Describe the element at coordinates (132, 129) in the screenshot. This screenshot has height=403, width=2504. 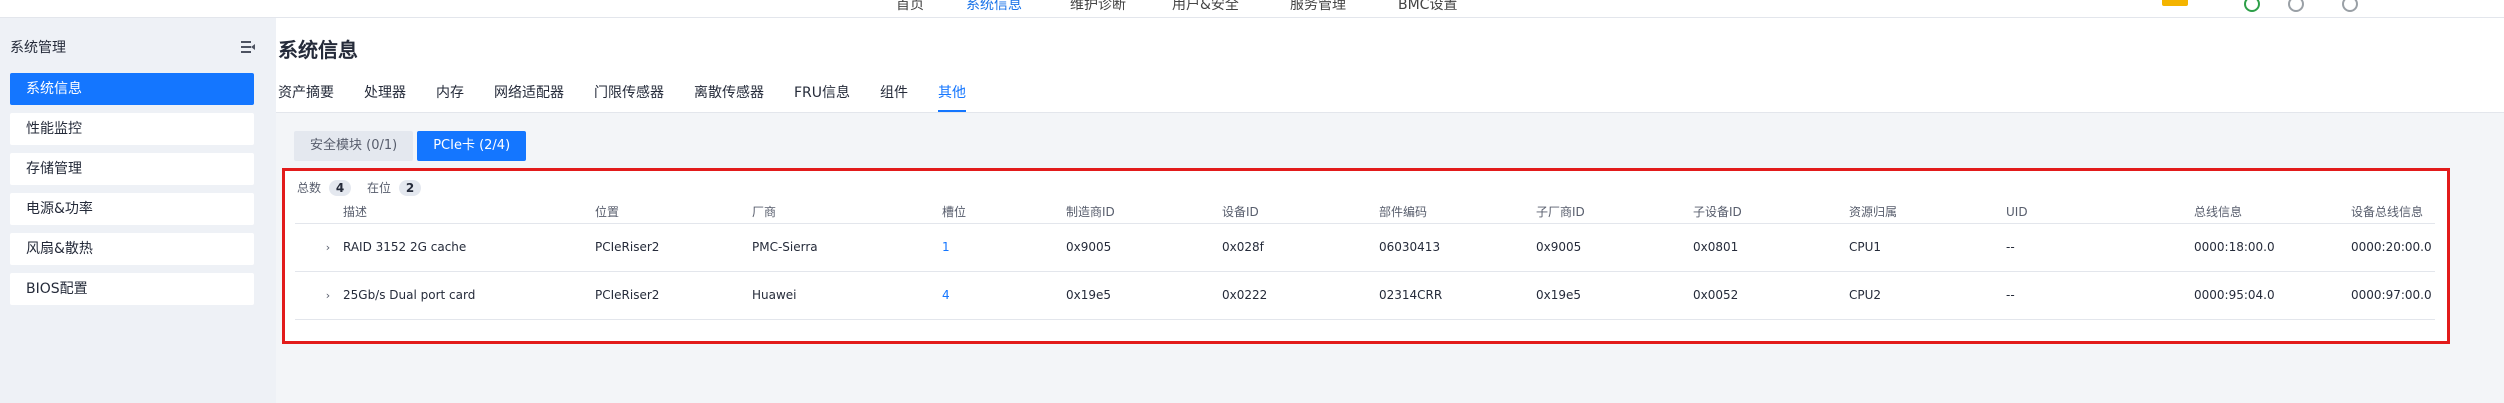
I see `sidebar-item-performance: 性能监控` at that location.